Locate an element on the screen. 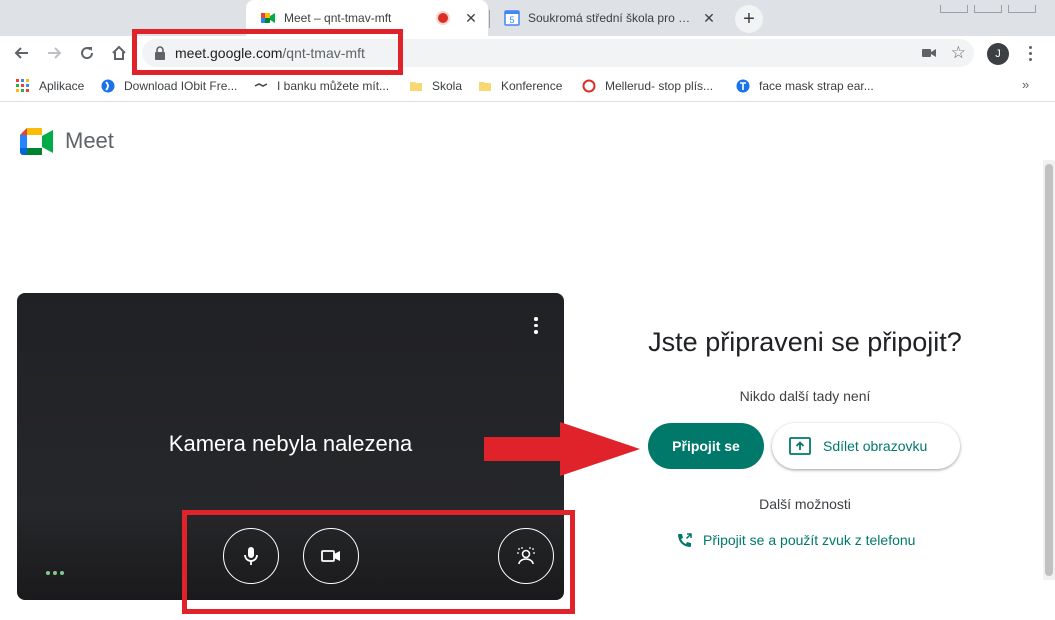  browser-menu-icon is located at coordinates (1030, 53).